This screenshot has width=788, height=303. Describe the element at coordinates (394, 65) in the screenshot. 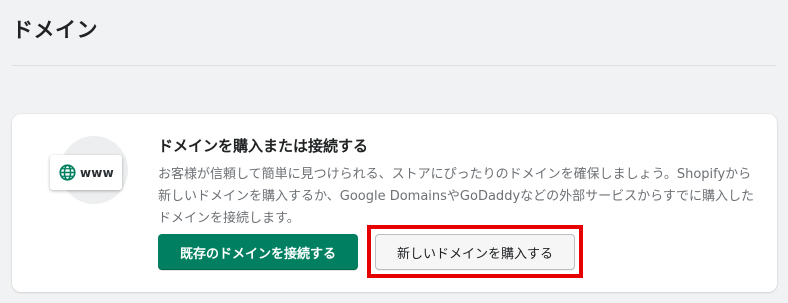

I see `header-divider` at that location.